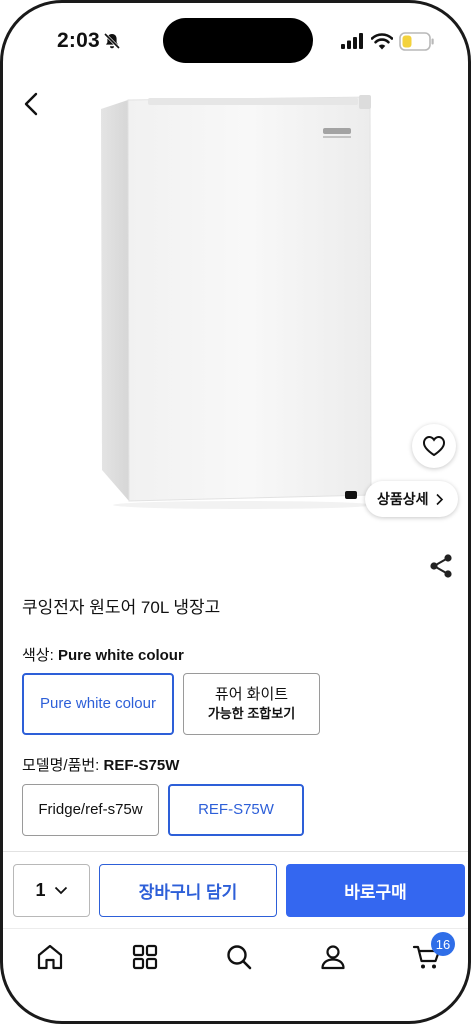 The width and height of the screenshot is (471, 1024). Describe the element at coordinates (60, 890) in the screenshot. I see `chevron-down-icon` at that location.